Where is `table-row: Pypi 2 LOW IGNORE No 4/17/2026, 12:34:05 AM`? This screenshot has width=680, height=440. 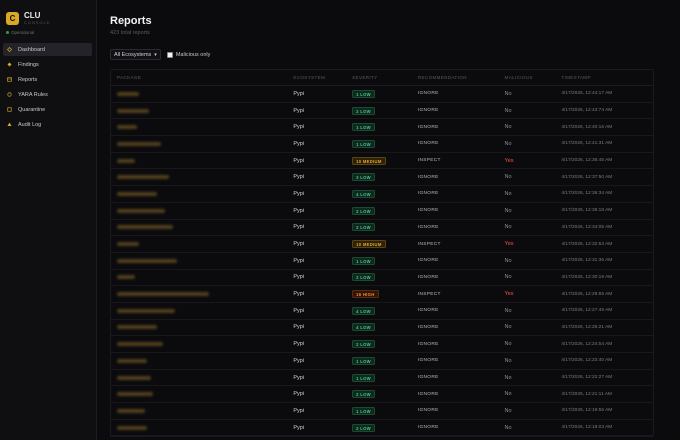
table-row: Pypi 2 LOW IGNORE No 4/17/2026, 12:34:05 AM is located at coordinates (382, 228).